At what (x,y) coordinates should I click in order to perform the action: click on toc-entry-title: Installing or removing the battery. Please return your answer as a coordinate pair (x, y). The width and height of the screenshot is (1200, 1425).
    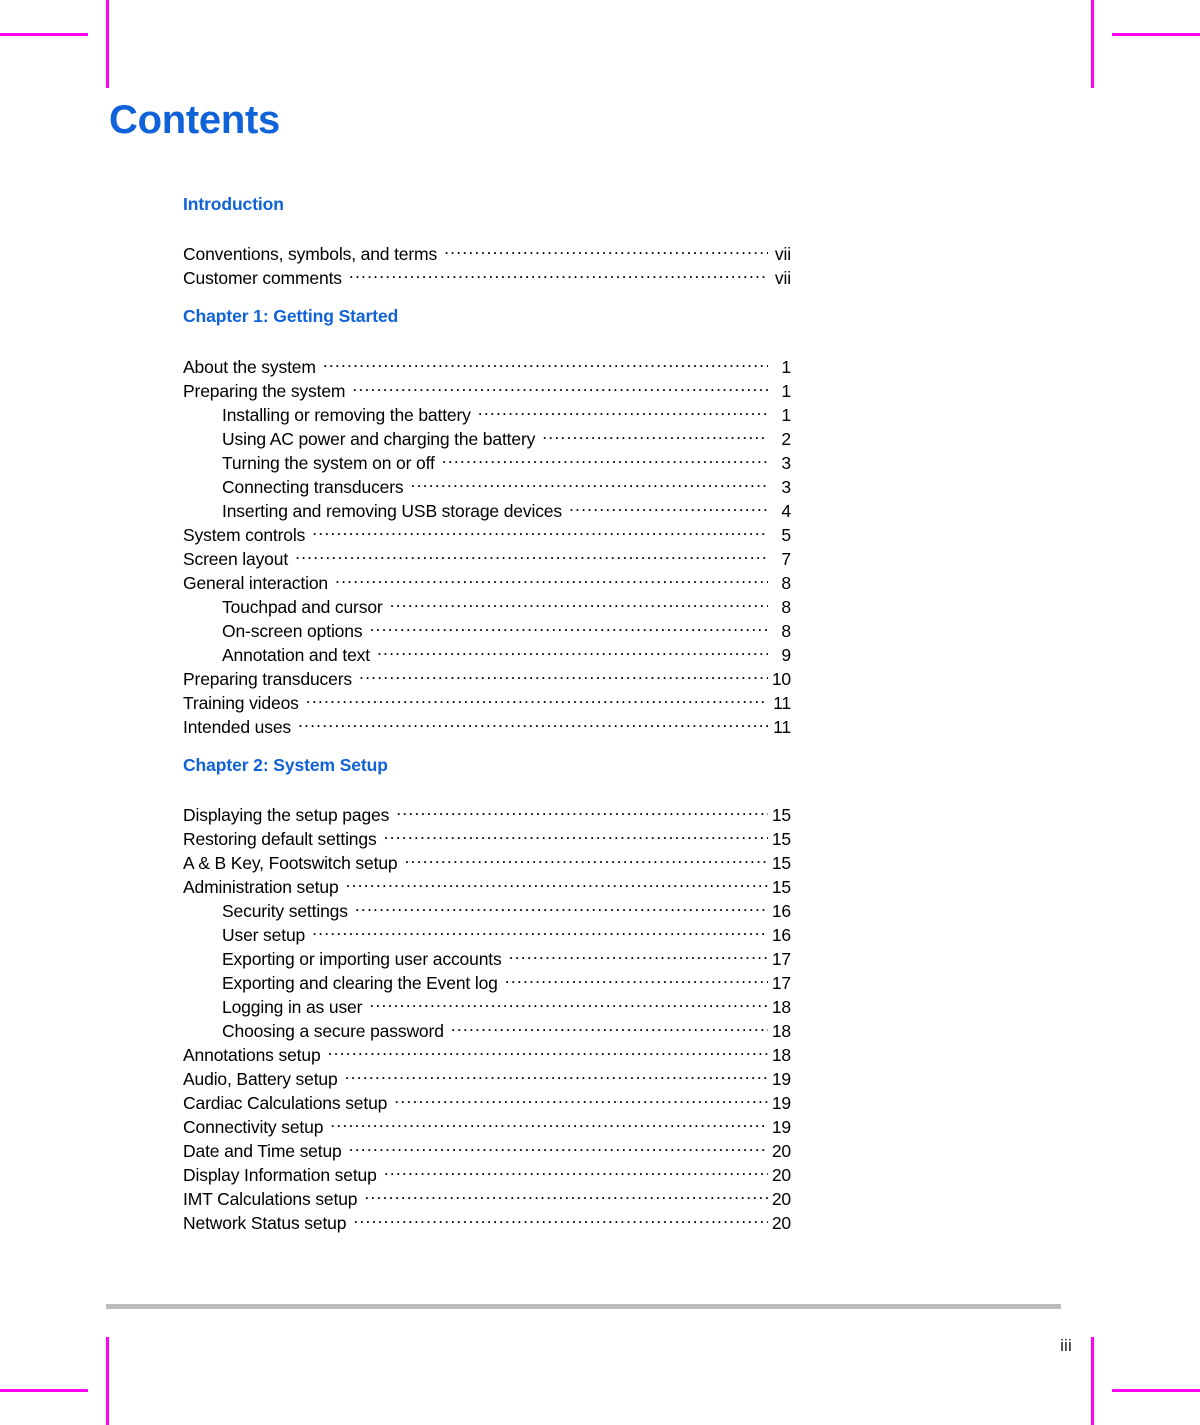
    Looking at the image, I should click on (346, 414).